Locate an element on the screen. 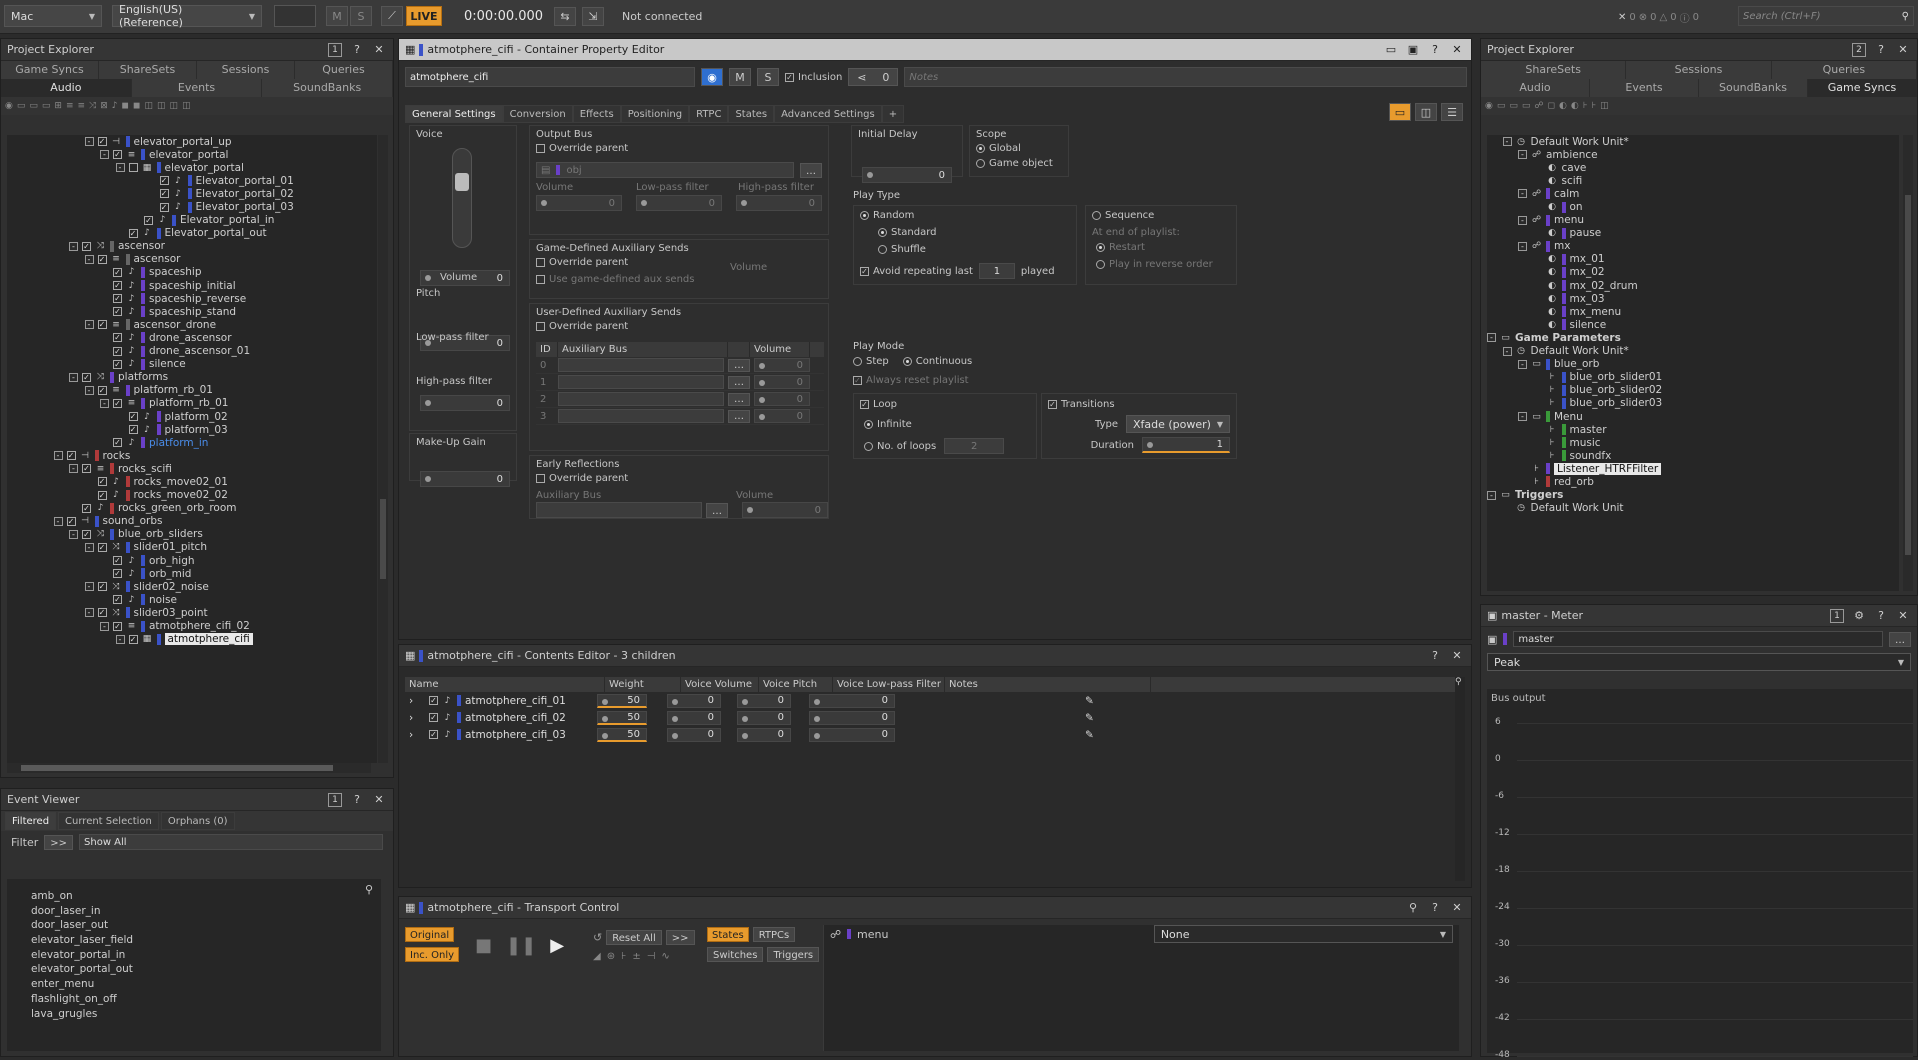 The image size is (1918, 1060). edit-notes-icon: ✎ is located at coordinates (1089, 735).